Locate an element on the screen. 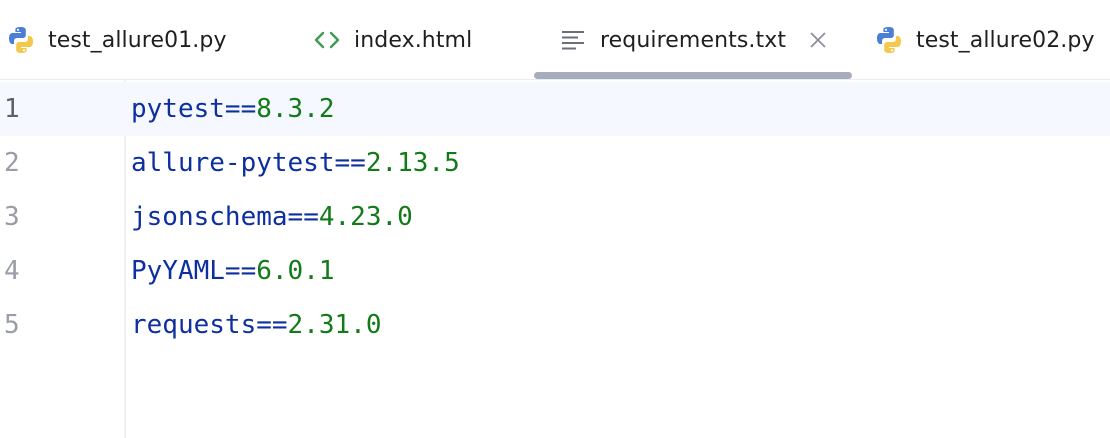  package-name: allure-pytest is located at coordinates (233, 163).